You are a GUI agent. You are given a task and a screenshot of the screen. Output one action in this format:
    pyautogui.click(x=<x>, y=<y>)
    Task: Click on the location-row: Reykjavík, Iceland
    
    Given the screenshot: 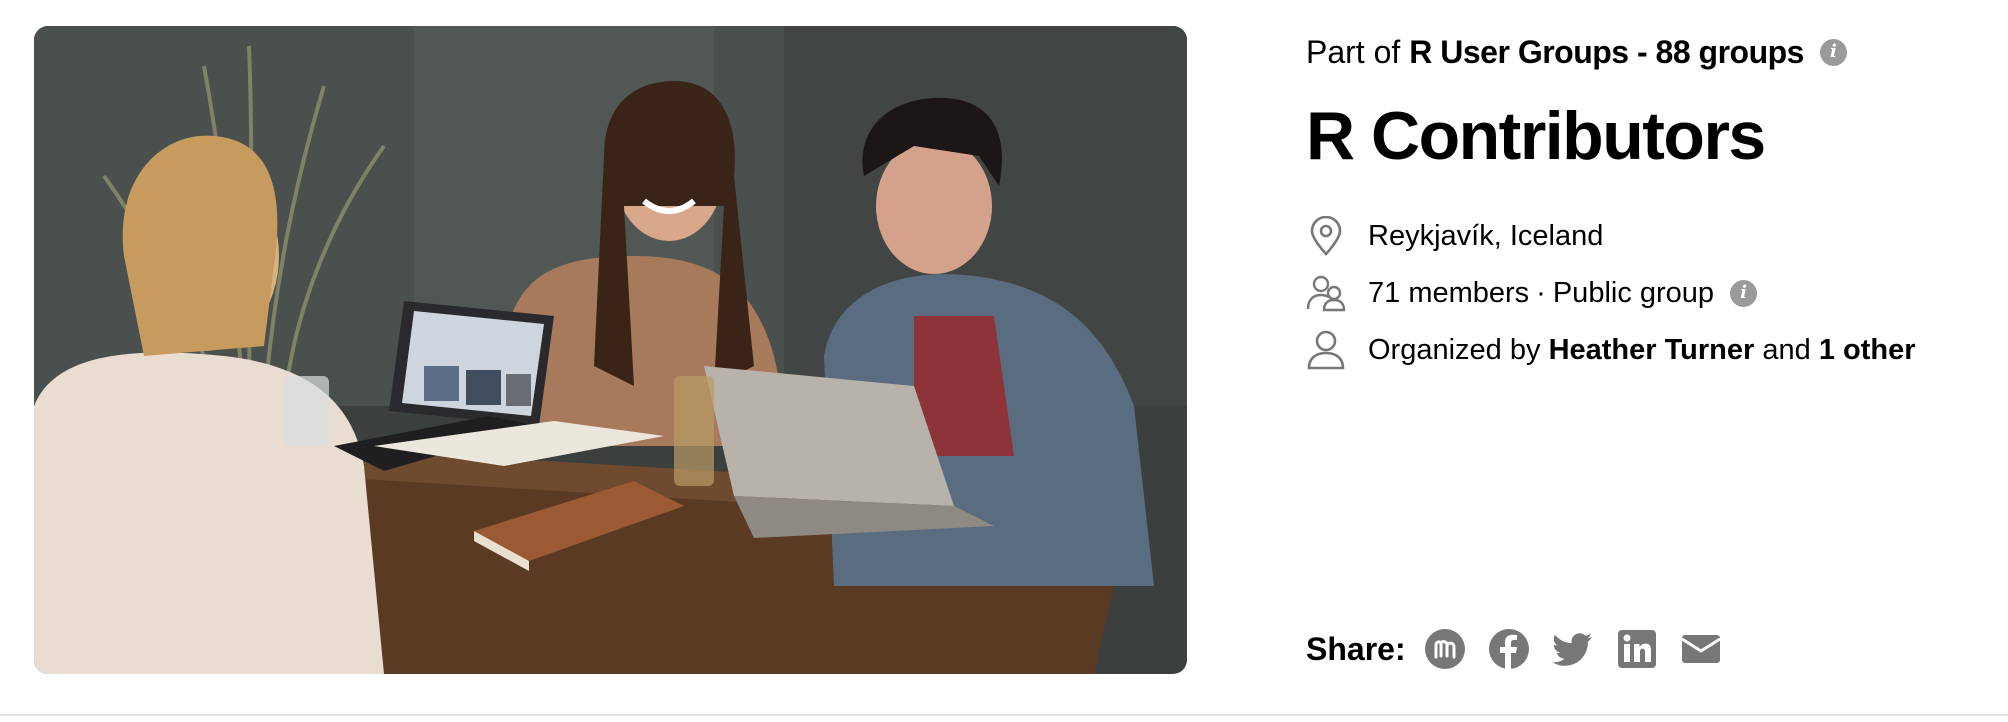 What is the action you would take?
    pyautogui.click(x=1454, y=236)
    